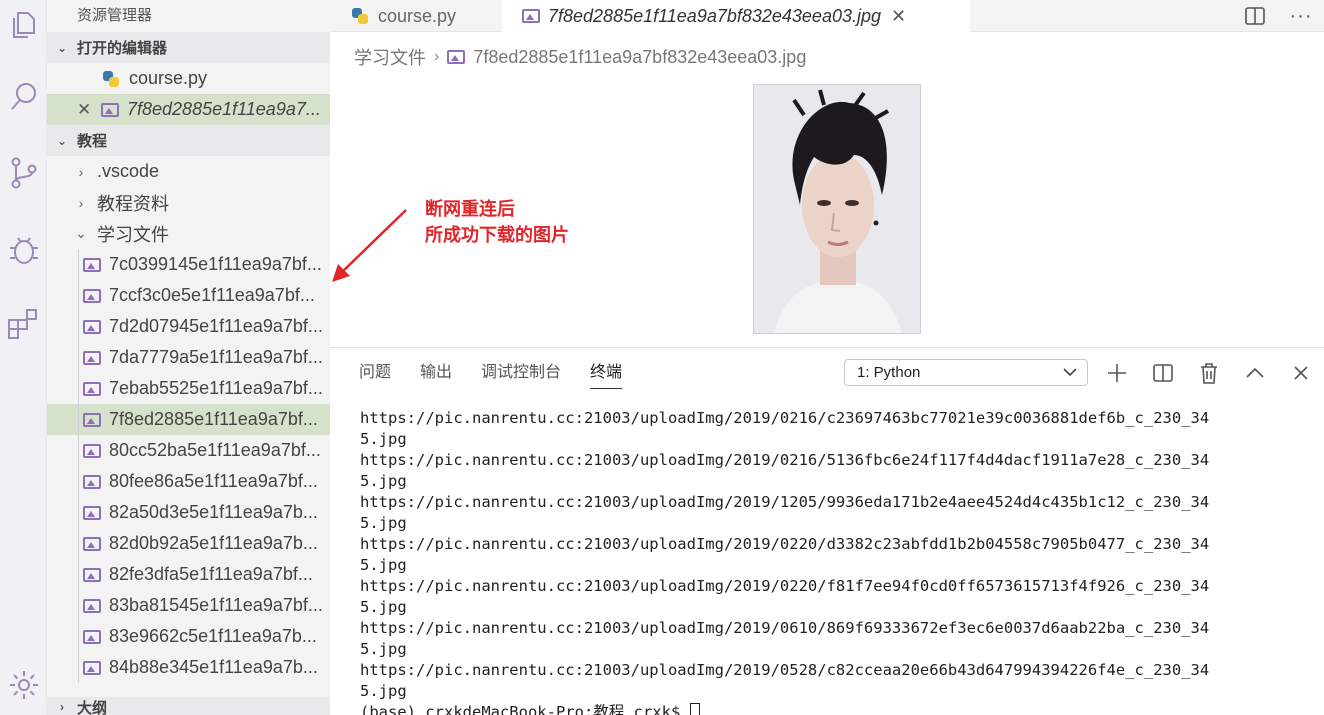 The height and width of the screenshot is (715, 1324). What do you see at coordinates (168, 78) in the screenshot?
I see `open-editor-label: course.py` at bounding box center [168, 78].